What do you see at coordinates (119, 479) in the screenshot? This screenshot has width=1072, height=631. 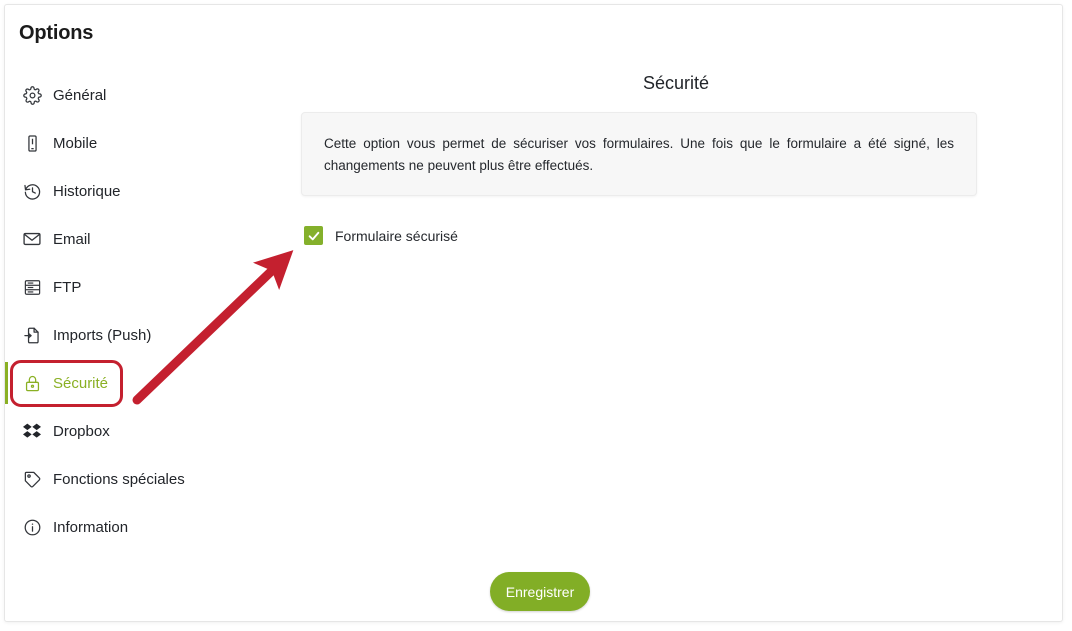 I see `sidebar-item-label: Fonctions spéciales` at bounding box center [119, 479].